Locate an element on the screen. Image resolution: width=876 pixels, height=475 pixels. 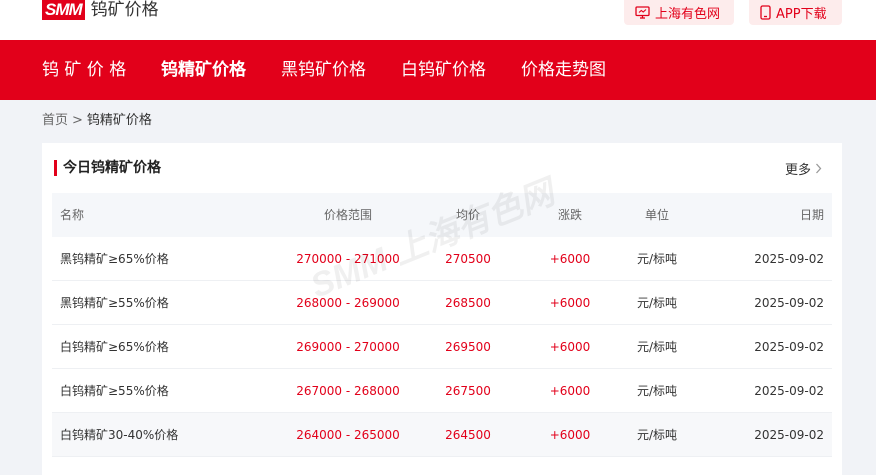
breadcrumb: 首页 > 钨精矿价格 is located at coordinates (97, 121).